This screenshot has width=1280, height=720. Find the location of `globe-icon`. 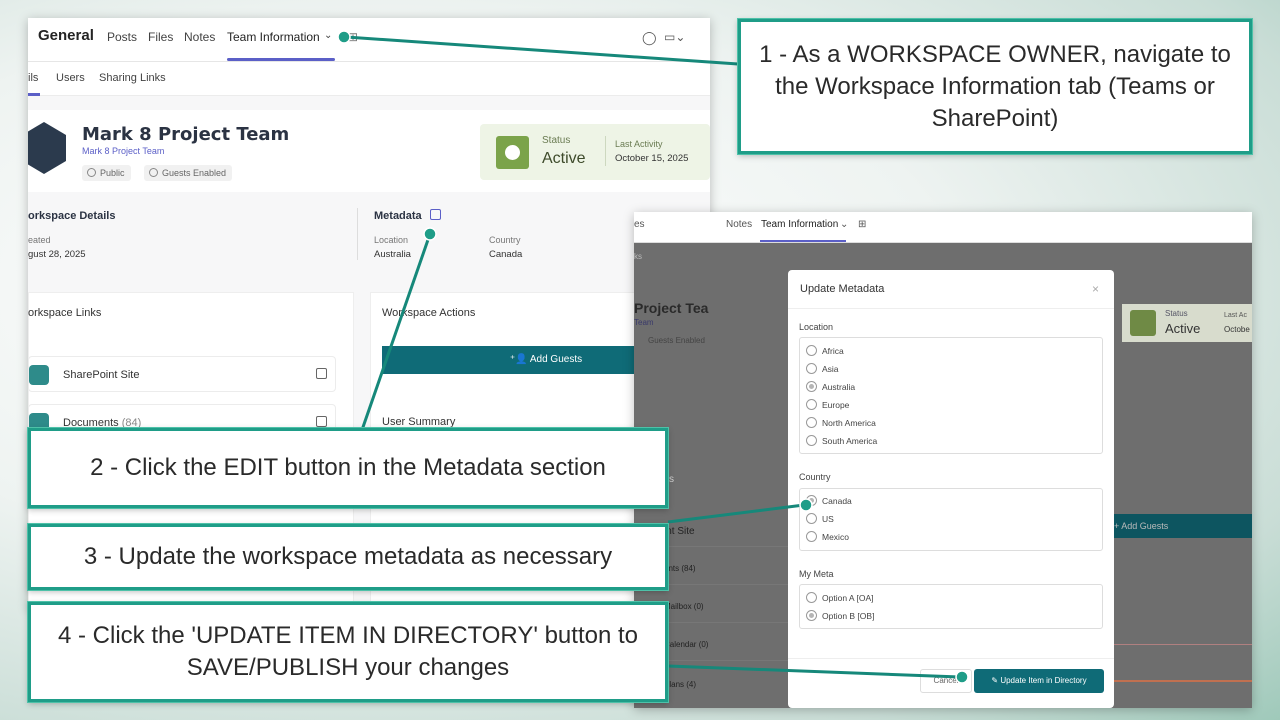

globe-icon is located at coordinates (91, 172).